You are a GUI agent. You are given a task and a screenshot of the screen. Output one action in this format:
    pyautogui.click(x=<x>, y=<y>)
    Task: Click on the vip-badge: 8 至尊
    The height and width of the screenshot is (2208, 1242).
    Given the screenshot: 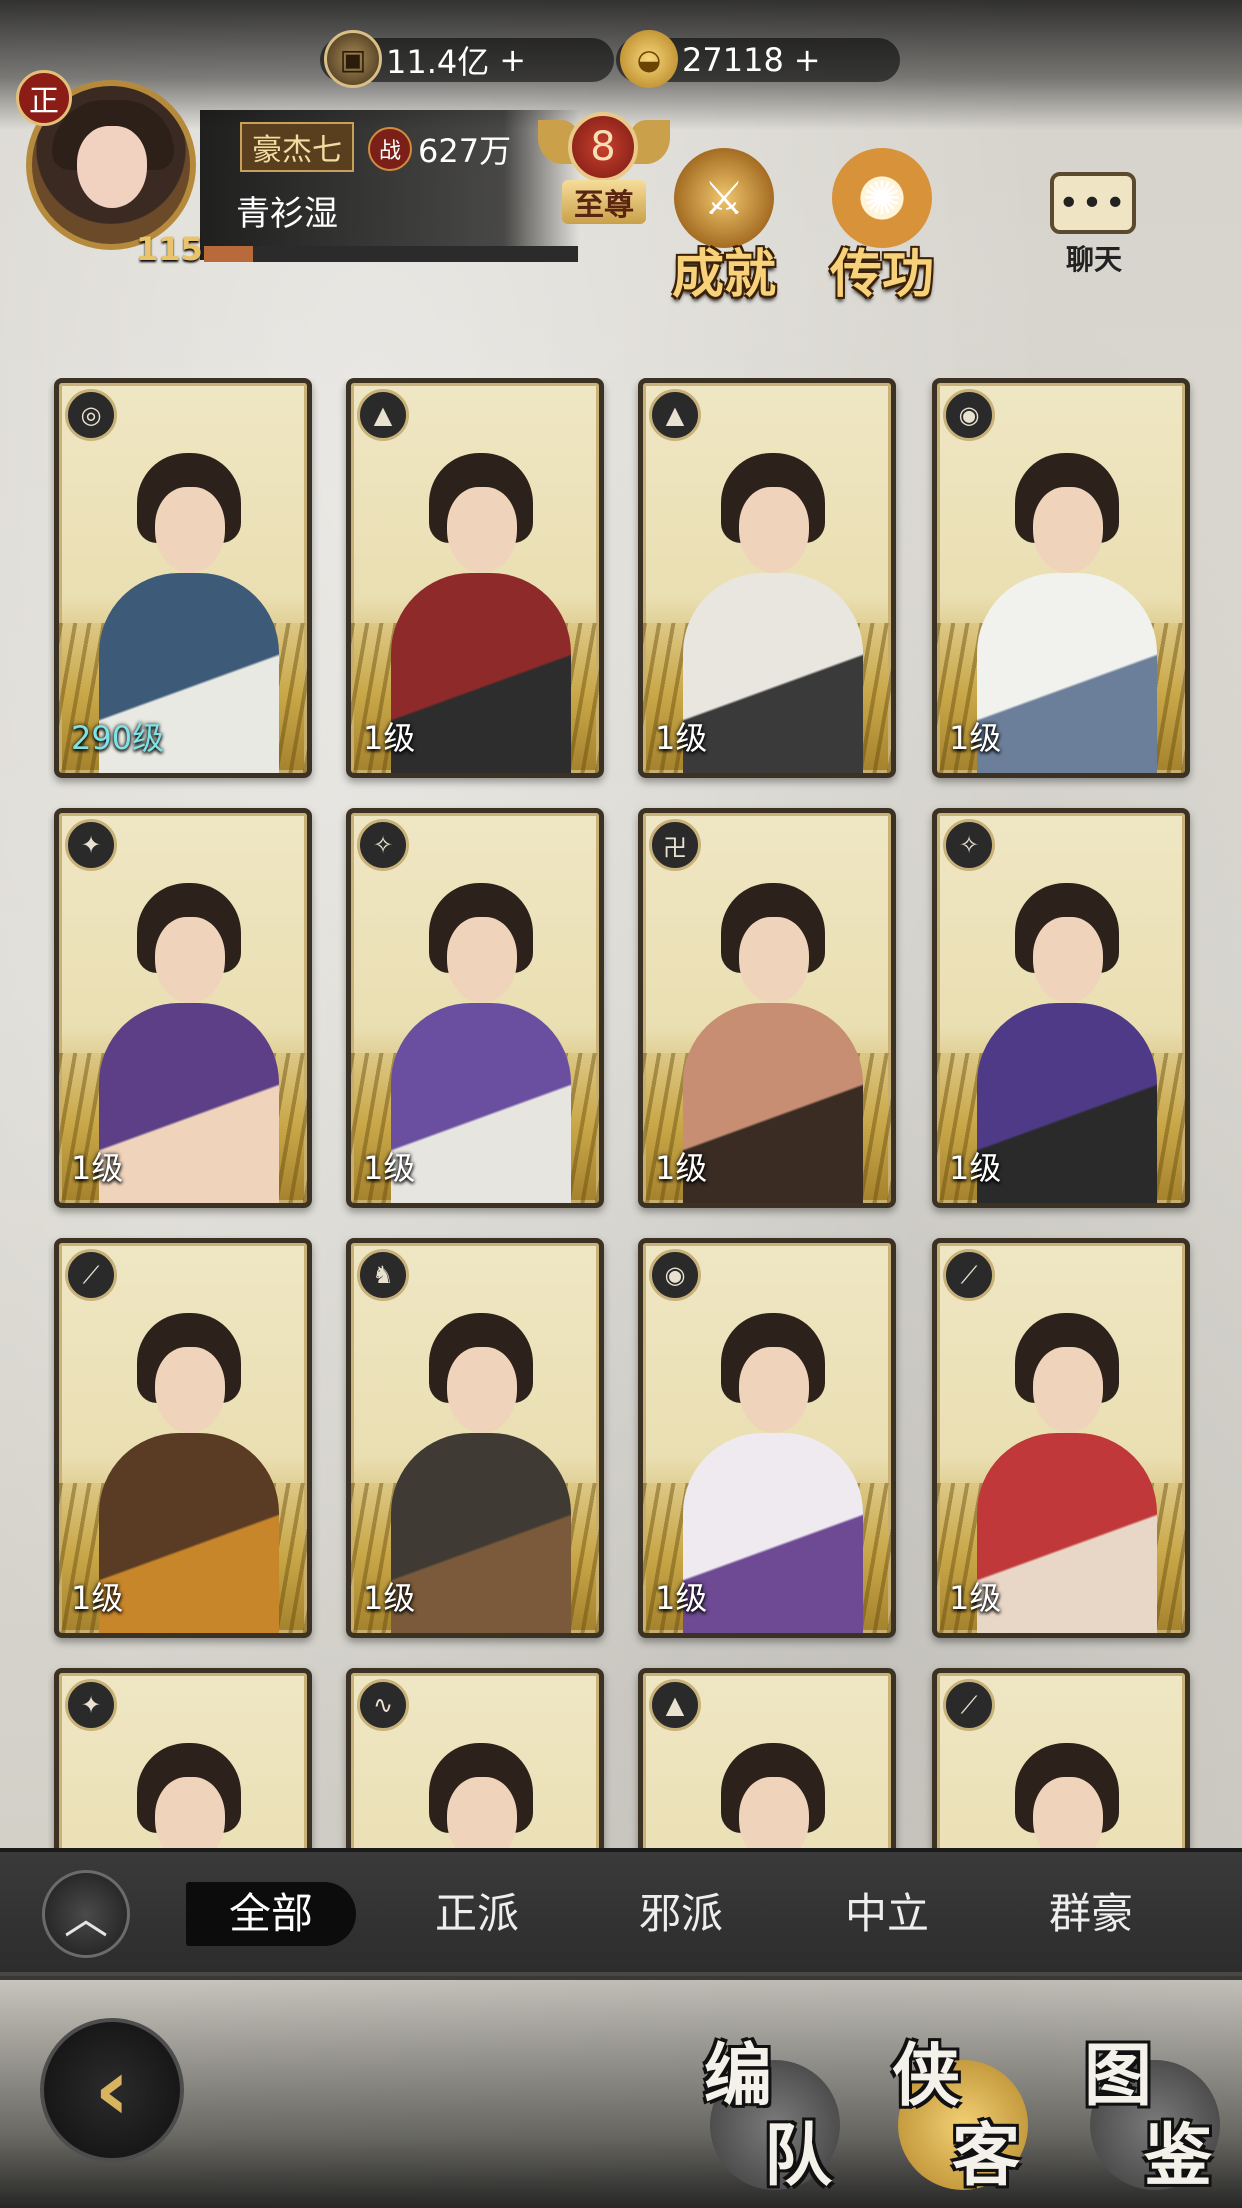 What is the action you would take?
    pyautogui.click(x=604, y=168)
    